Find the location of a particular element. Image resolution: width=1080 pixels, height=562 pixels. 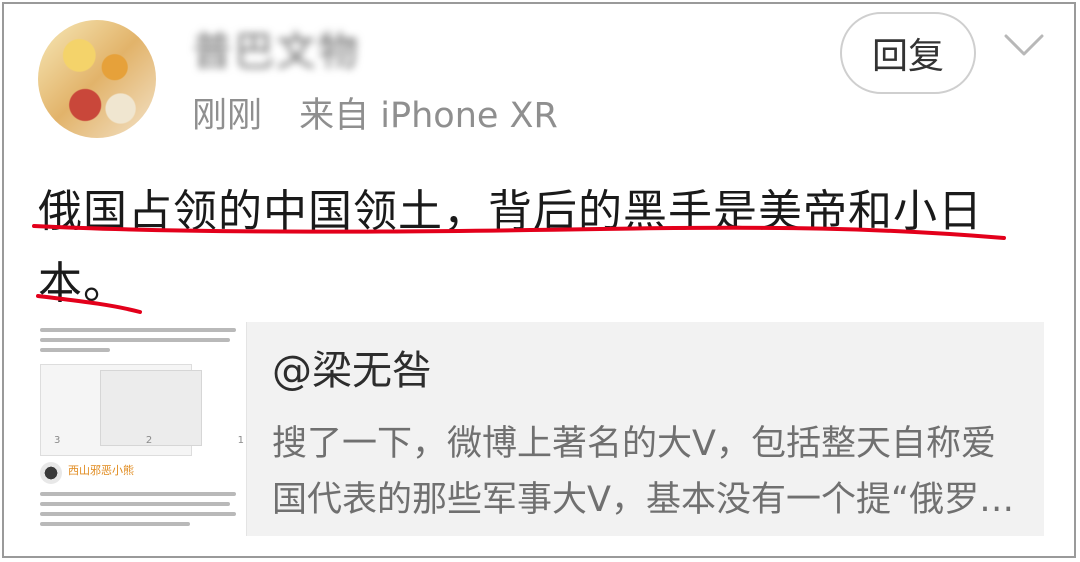

thumbnail-username: 西山邪恶小熊 is located at coordinates (101, 470).